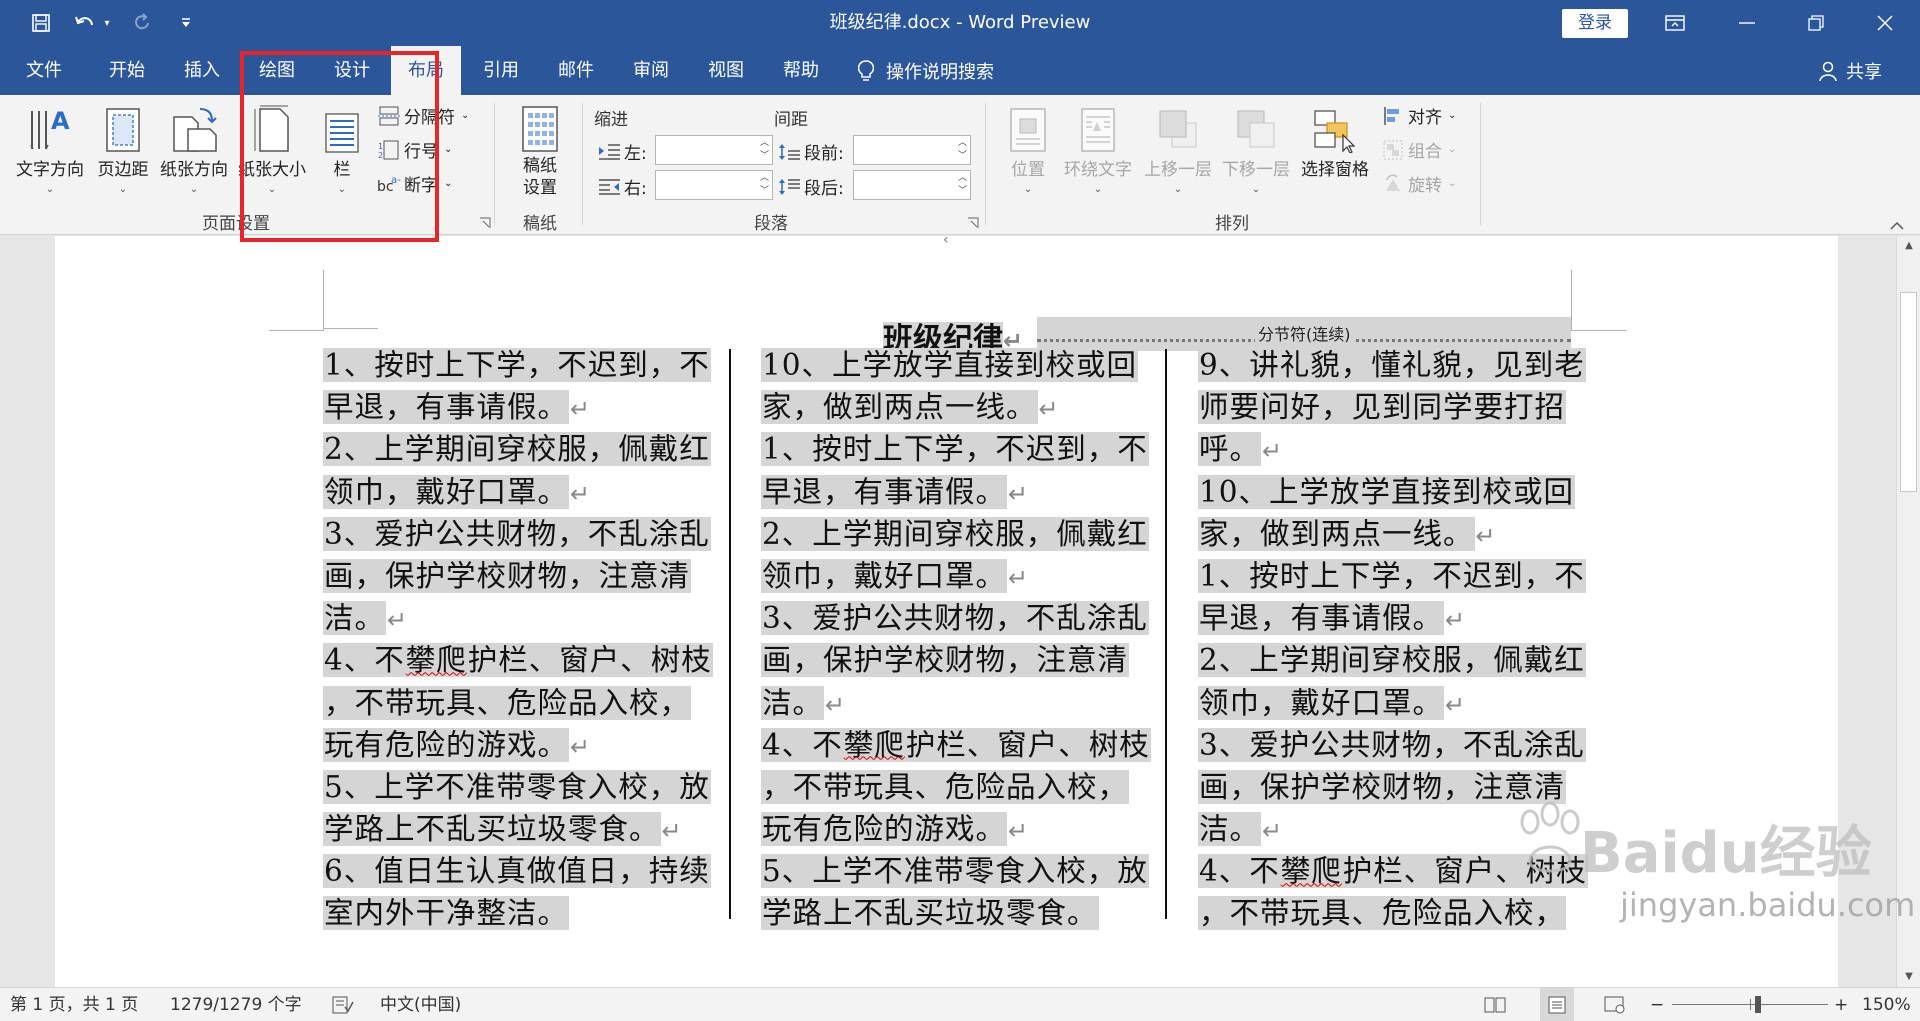  I want to click on text-line: 呼。↵, so click(1384, 449).